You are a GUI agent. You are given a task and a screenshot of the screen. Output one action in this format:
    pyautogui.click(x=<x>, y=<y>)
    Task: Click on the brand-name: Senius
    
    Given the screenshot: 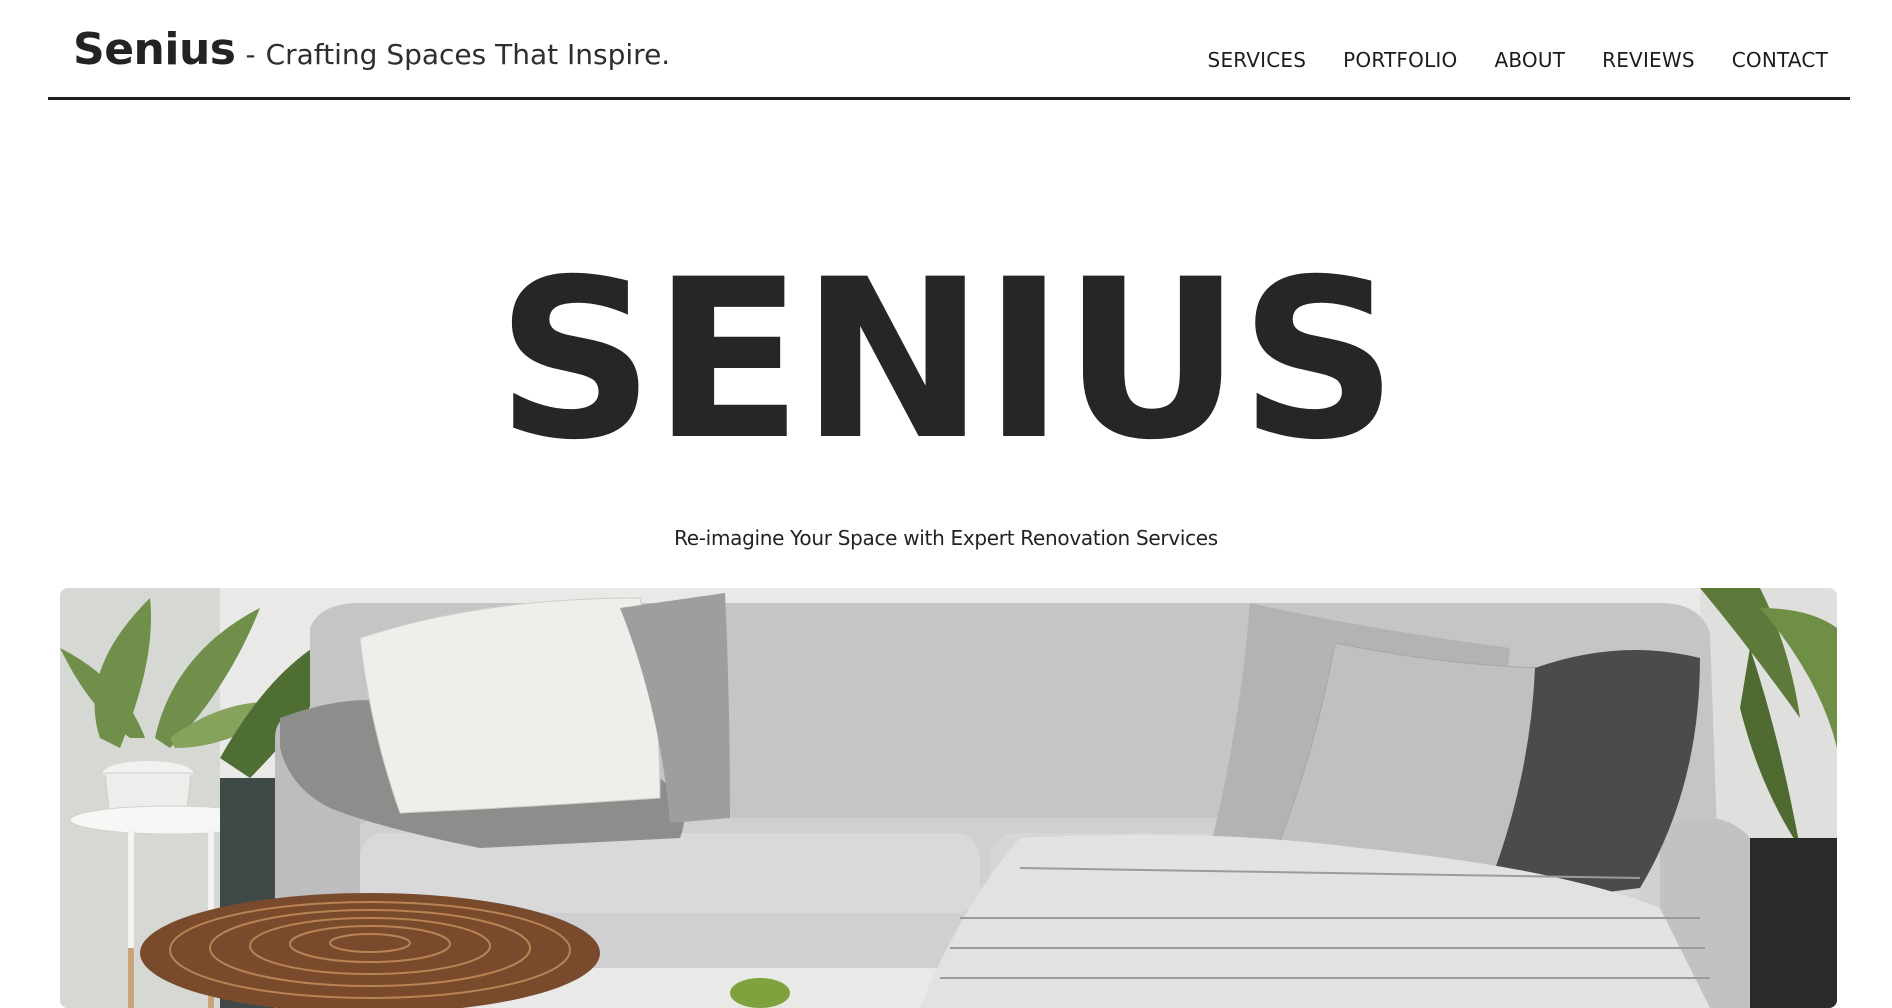 What is the action you would take?
    pyautogui.click(x=154, y=49)
    